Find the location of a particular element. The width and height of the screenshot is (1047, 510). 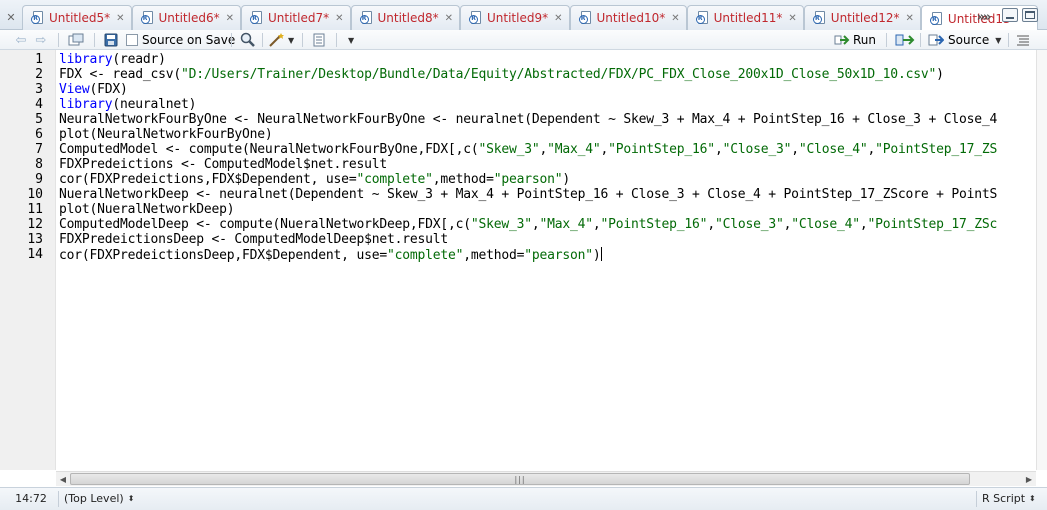

tab-overflow-icon: »» is located at coordinates (983, 17).